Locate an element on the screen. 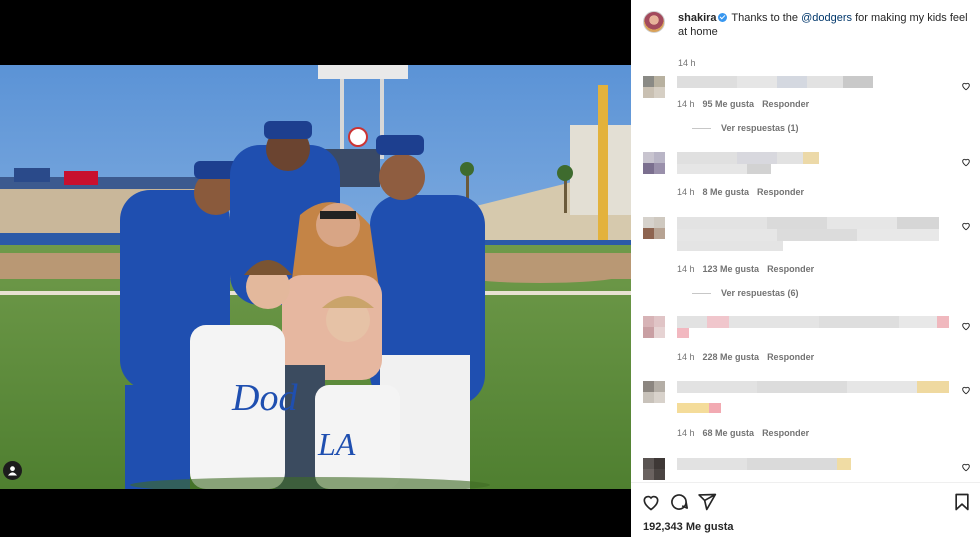 Image resolution: width=980 pixels, height=537 pixels. comment-likes: 68 Me gusta is located at coordinates (729, 433).